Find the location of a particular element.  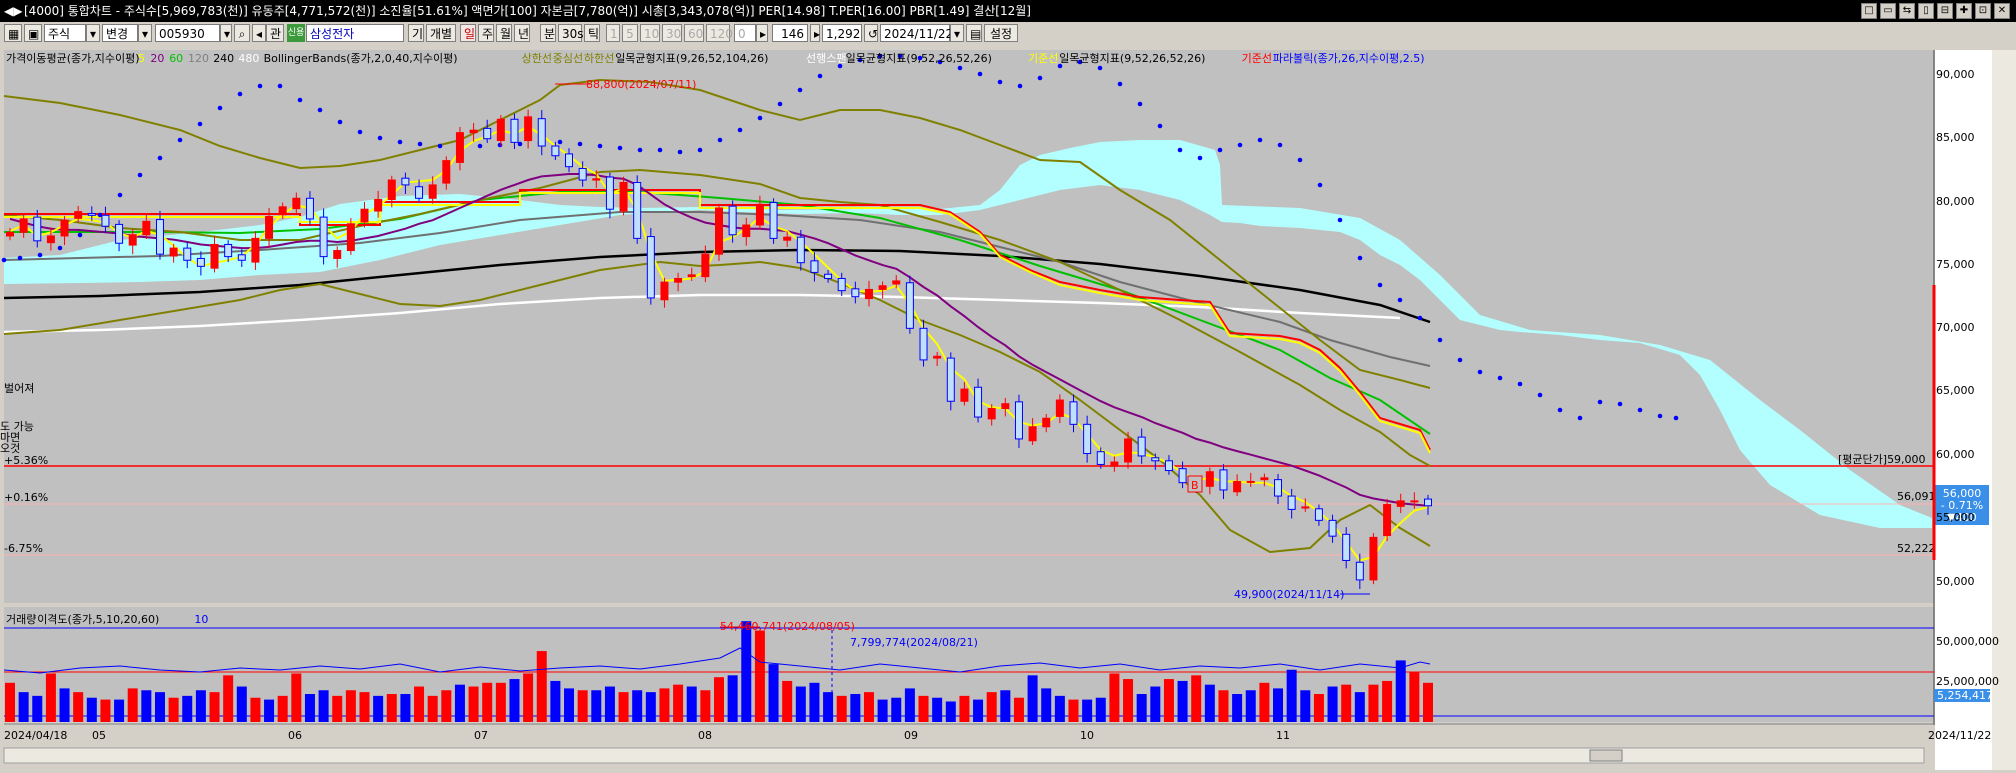

side-text-4: 오것 is located at coordinates (10, 448).